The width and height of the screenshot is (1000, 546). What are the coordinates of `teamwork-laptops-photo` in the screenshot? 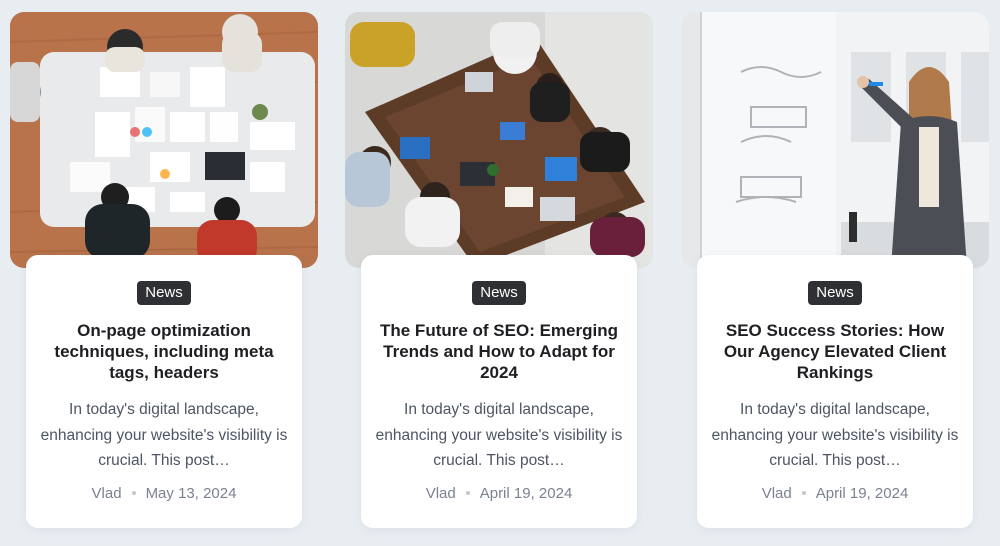 It's located at (499, 140).